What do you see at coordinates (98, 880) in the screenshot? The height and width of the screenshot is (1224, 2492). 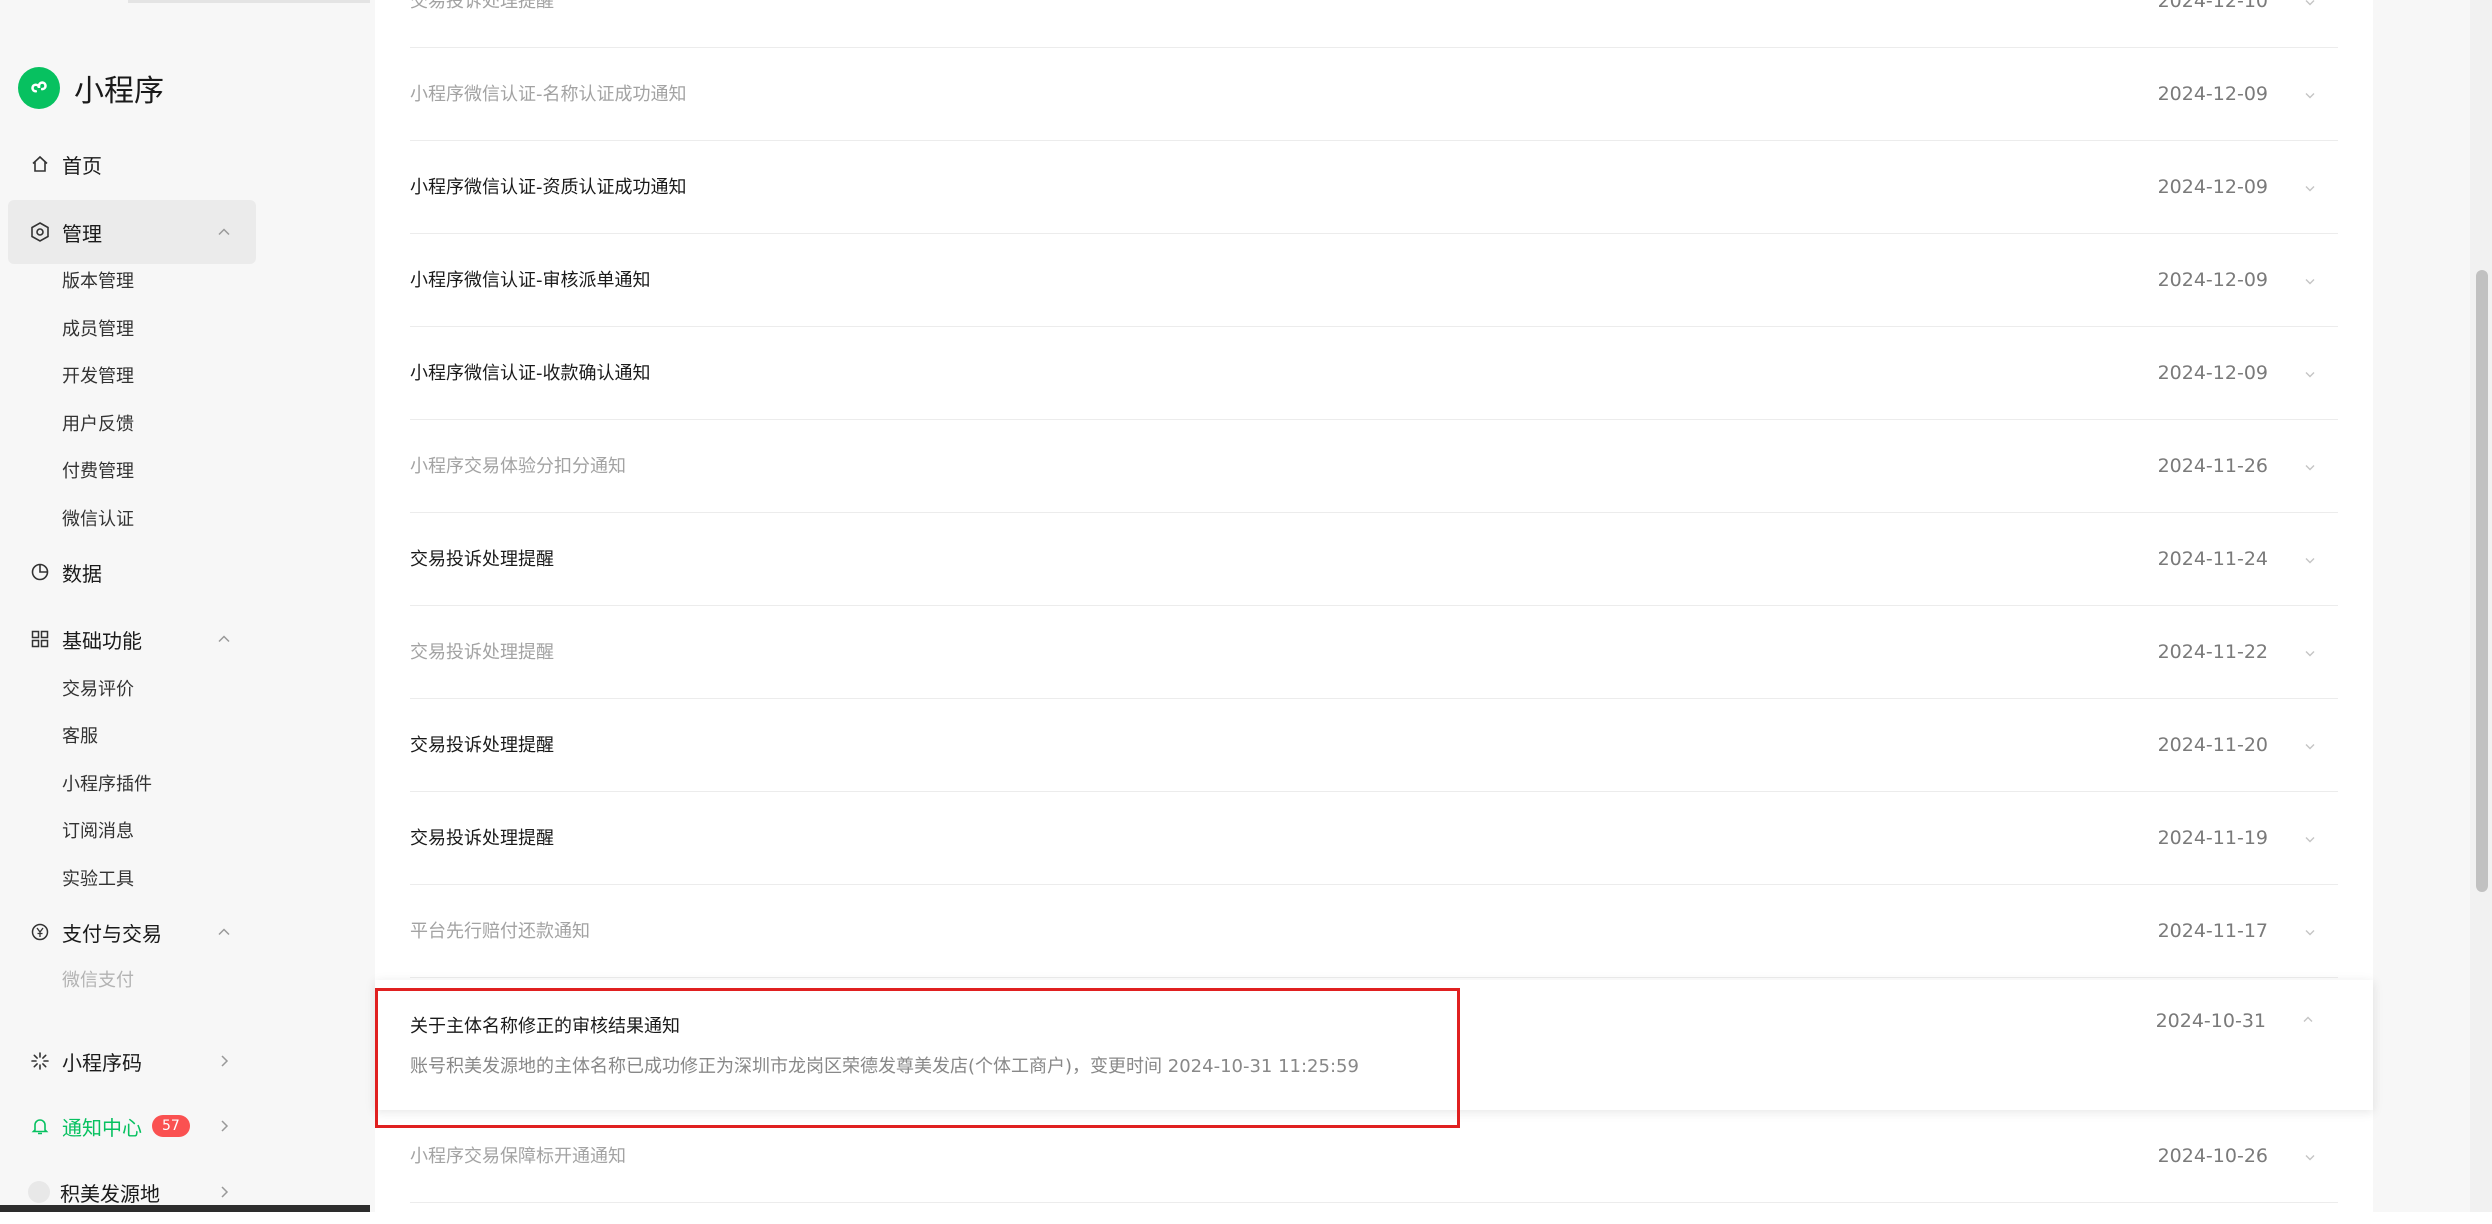 I see `nav-basic-lab: 实验工具` at bounding box center [98, 880].